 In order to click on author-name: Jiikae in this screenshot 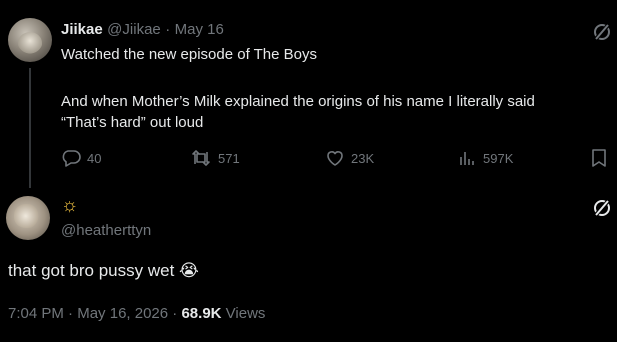, I will do `click(82, 29)`.